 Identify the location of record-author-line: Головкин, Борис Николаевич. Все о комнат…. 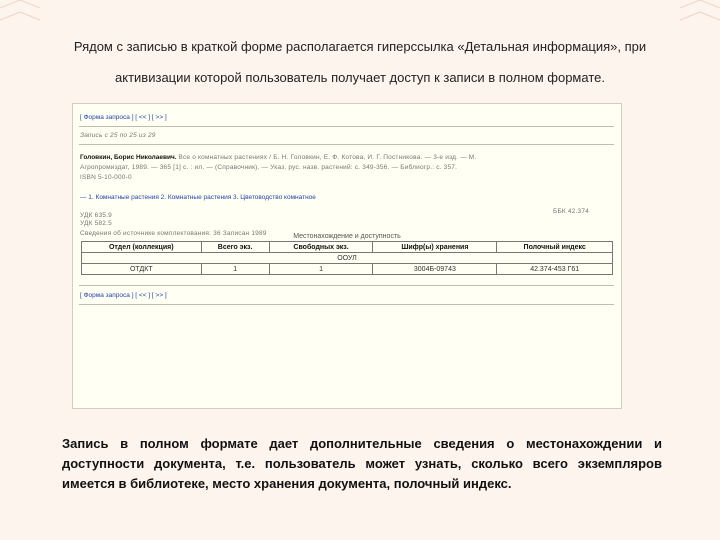
(278, 157).